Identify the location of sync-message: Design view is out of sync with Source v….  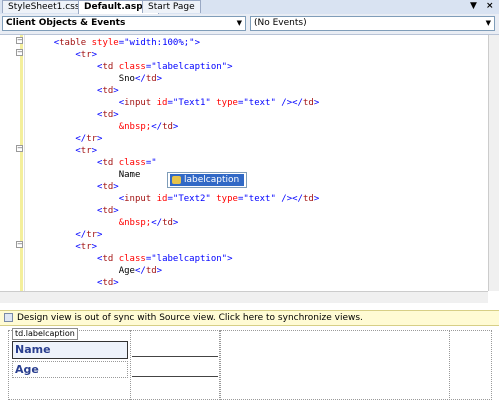
(190, 318).